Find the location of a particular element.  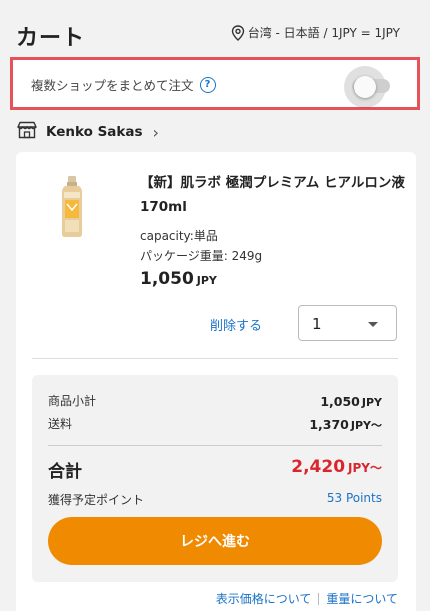

total-value: 2,420 JPY〜 is located at coordinates (336, 467).